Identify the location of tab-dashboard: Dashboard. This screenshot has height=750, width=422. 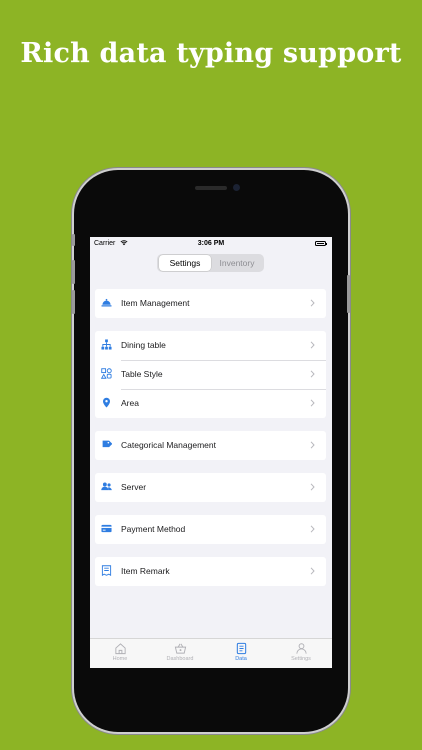
(180, 652).